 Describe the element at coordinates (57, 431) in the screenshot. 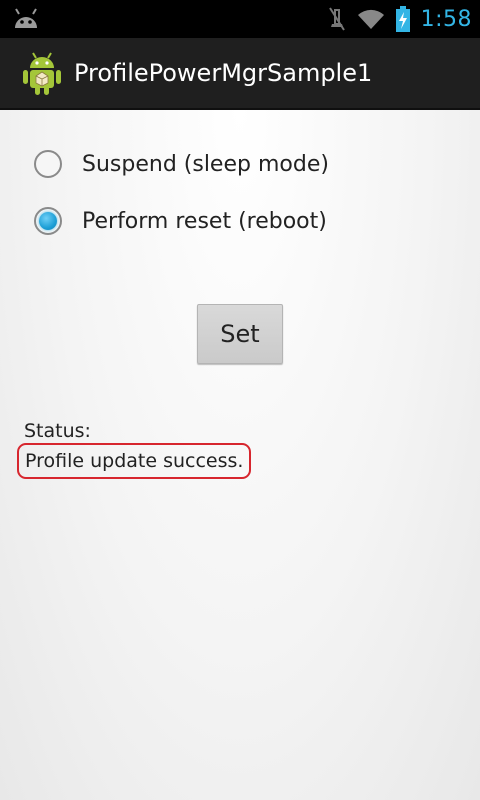

I see `status-label: Status:` at that location.